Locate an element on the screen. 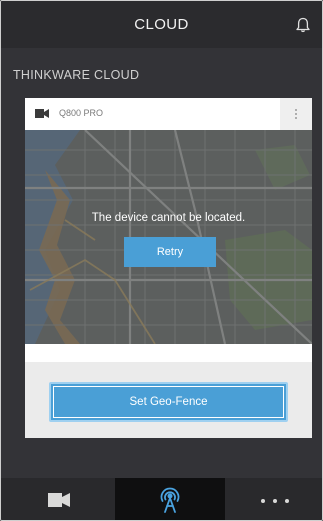 The image size is (323, 521). bottom-tab-bar is located at coordinates (161, 499).